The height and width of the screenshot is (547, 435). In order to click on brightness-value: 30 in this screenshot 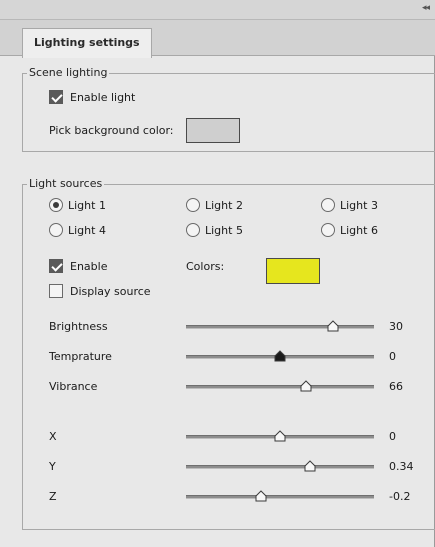, I will do `click(396, 326)`.